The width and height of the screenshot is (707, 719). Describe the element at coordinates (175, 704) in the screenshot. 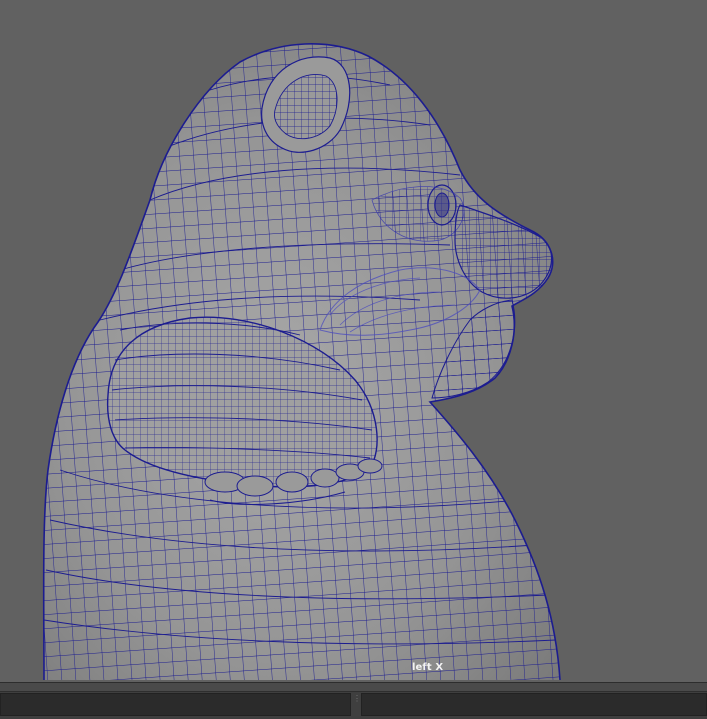

I see `command-line-input` at that location.